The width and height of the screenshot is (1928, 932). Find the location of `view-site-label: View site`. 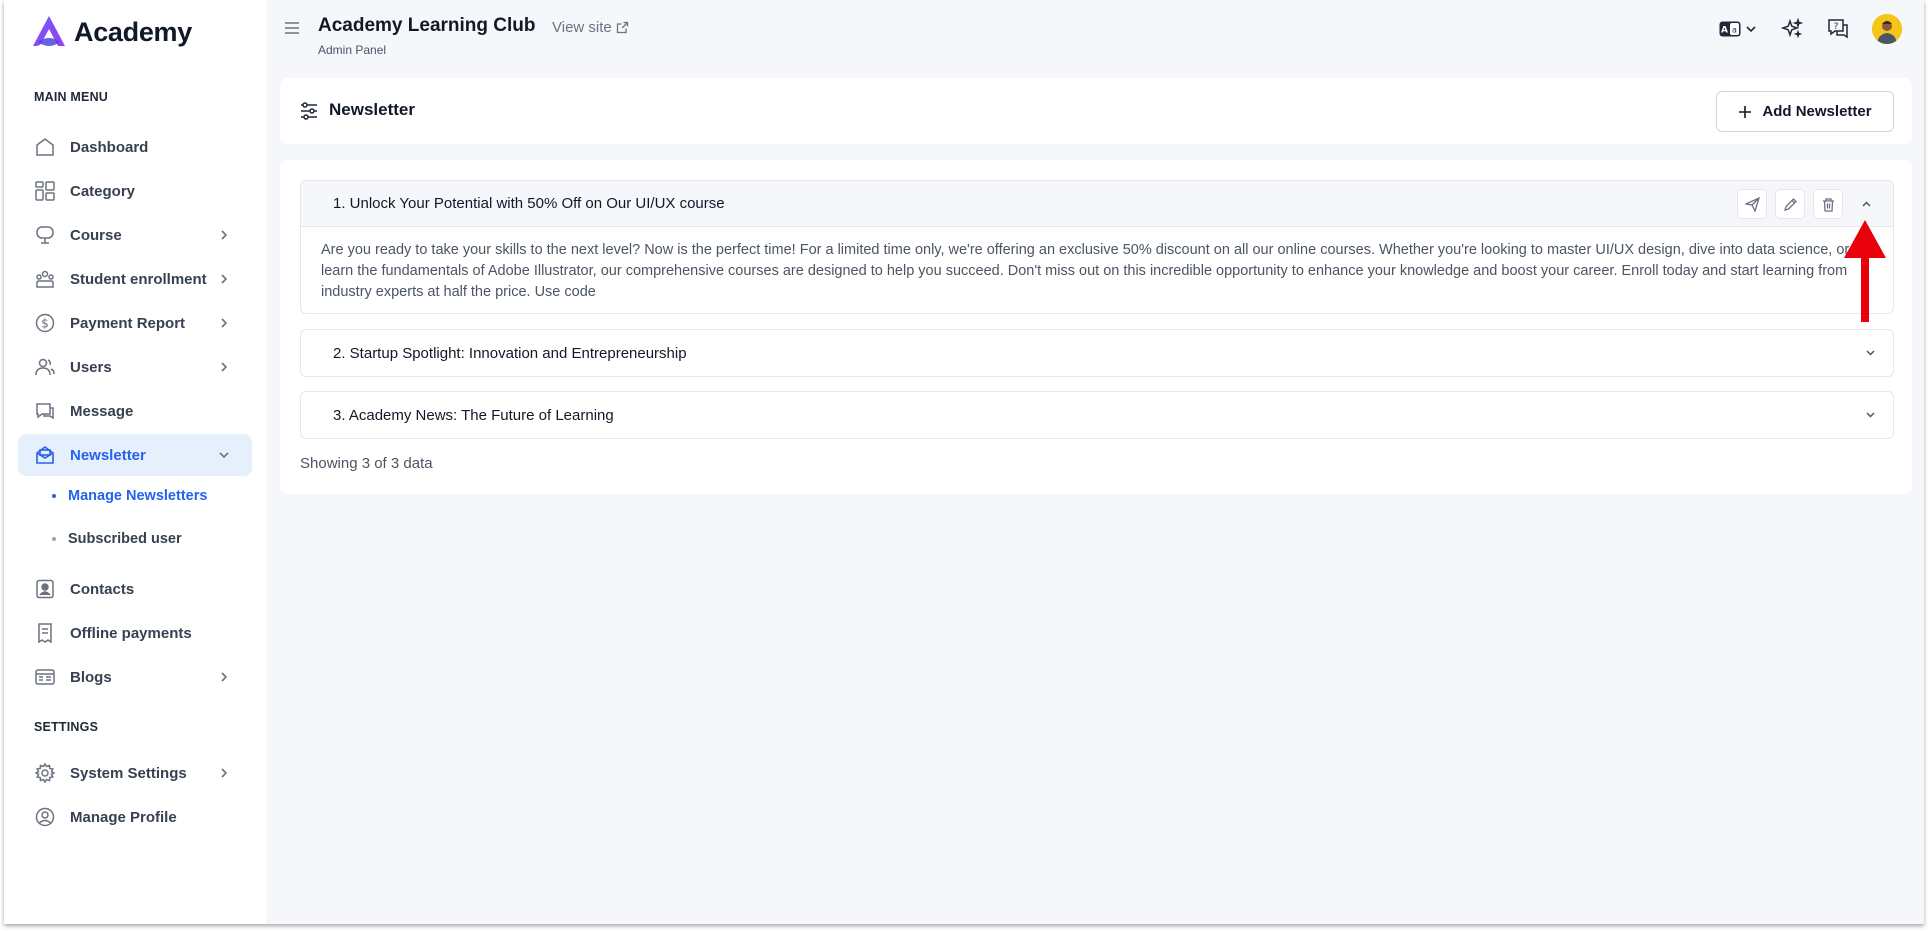

view-site-label: View site is located at coordinates (582, 27).